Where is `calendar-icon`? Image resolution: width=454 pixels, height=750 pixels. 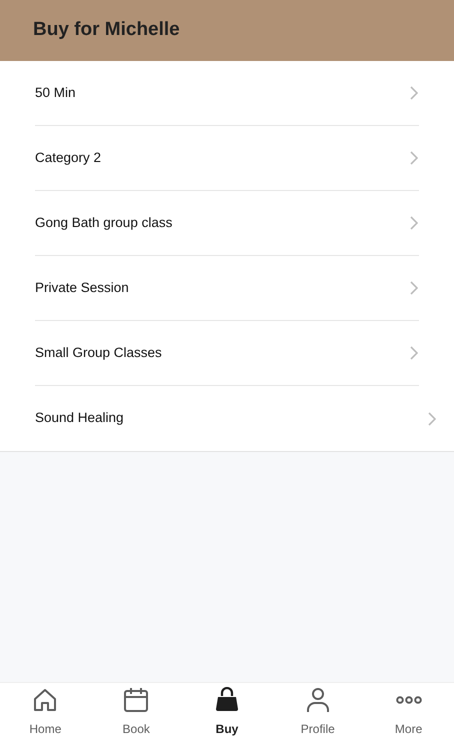 calendar-icon is located at coordinates (136, 700).